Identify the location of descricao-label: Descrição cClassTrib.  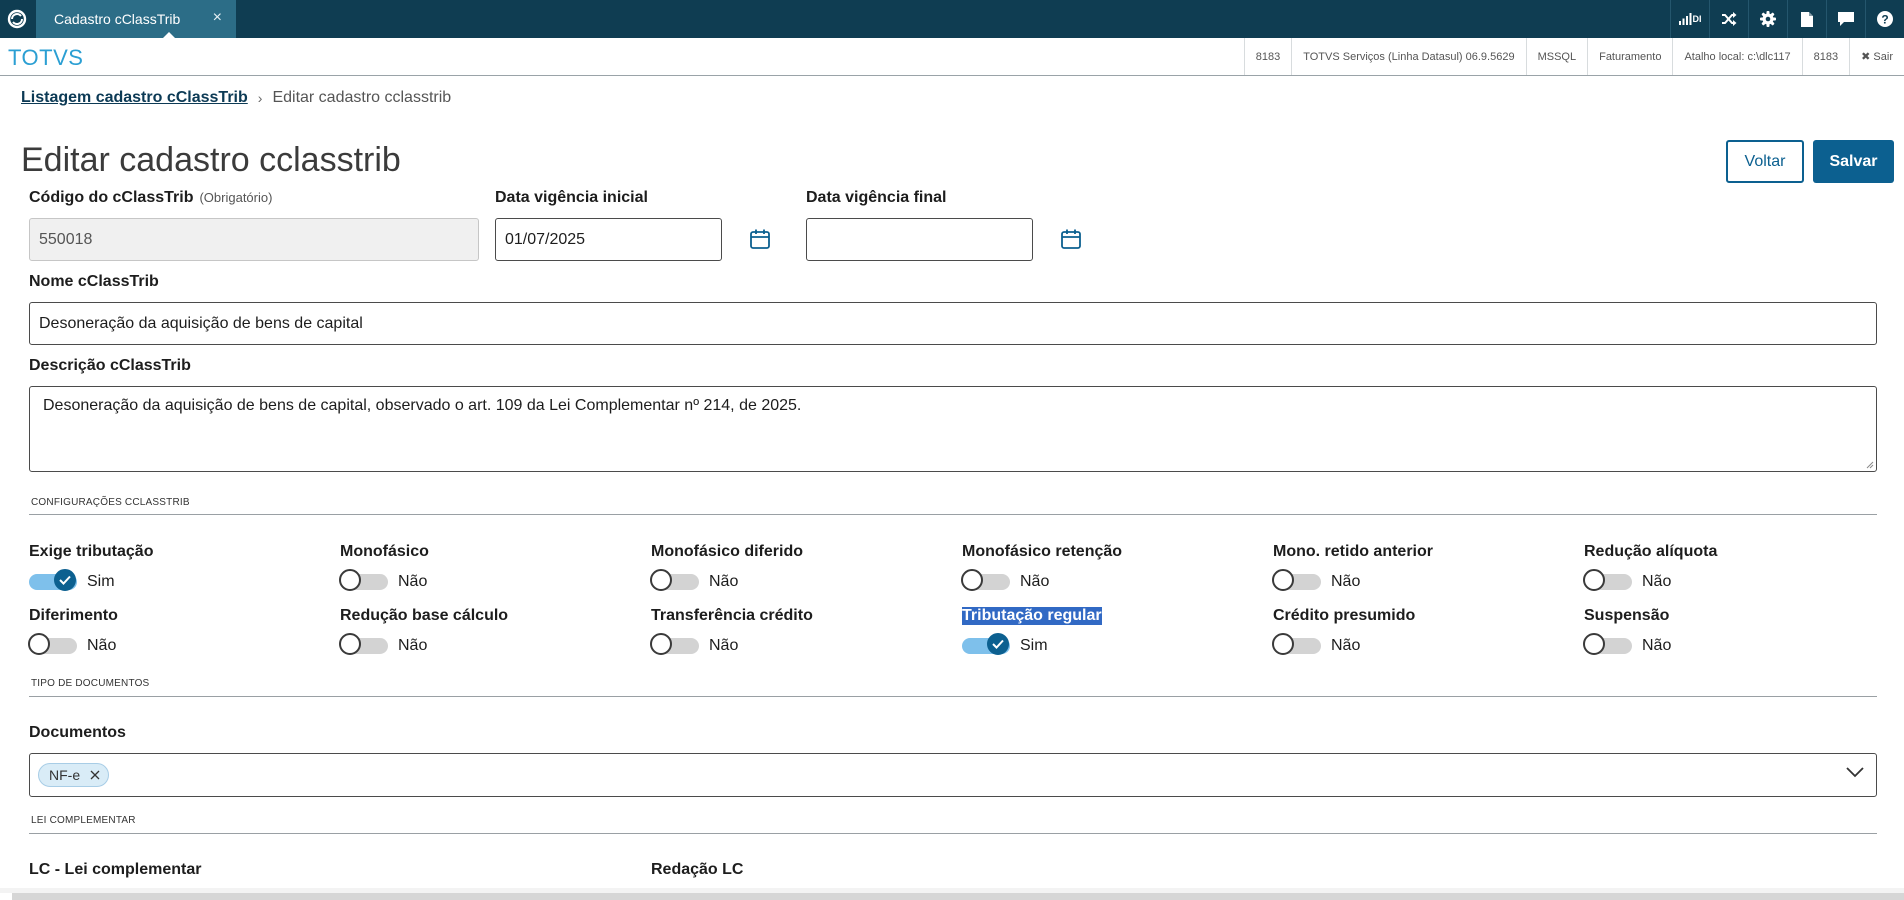
(110, 365).